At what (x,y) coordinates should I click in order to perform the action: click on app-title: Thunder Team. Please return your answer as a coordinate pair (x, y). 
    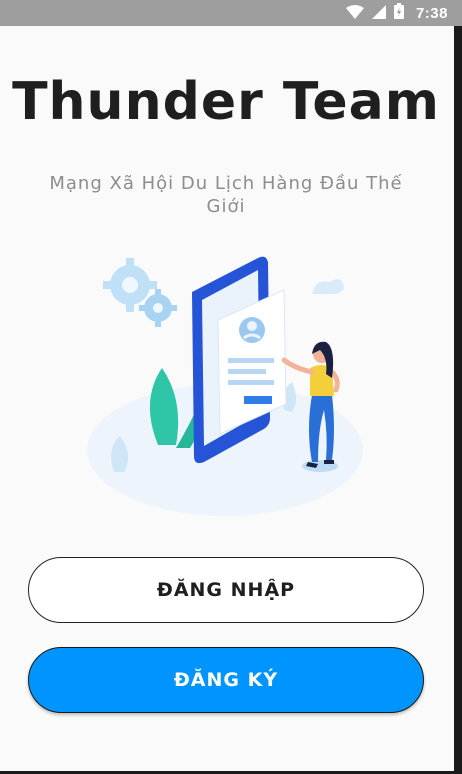
    Looking at the image, I should click on (226, 102).